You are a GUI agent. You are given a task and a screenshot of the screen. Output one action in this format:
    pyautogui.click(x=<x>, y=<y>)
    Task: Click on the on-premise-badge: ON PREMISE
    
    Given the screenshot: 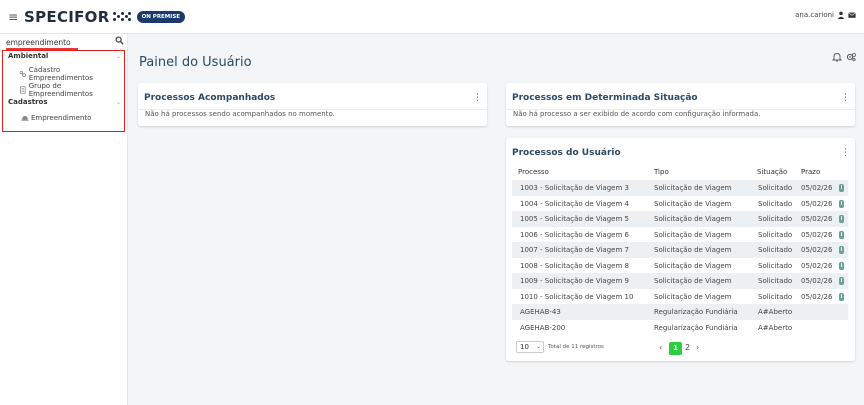 What is the action you would take?
    pyautogui.click(x=161, y=16)
    